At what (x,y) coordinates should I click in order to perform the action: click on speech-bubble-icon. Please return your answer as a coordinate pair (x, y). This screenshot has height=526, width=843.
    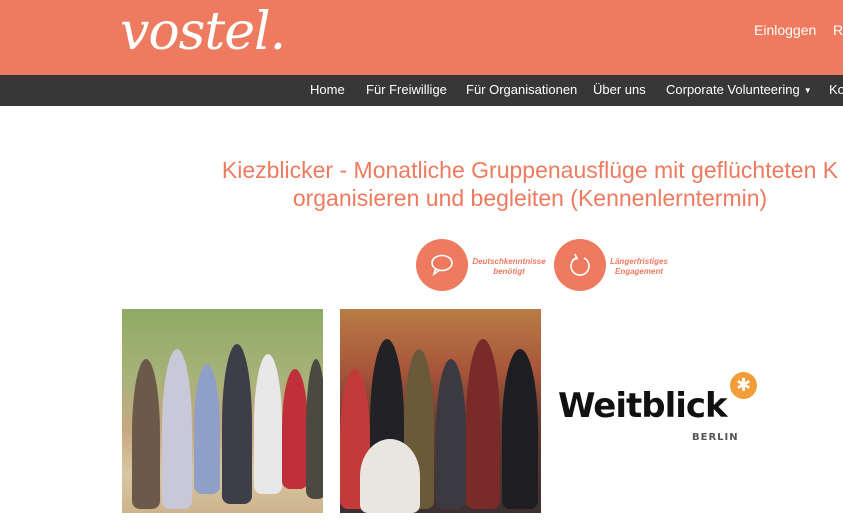
    Looking at the image, I should click on (442, 265).